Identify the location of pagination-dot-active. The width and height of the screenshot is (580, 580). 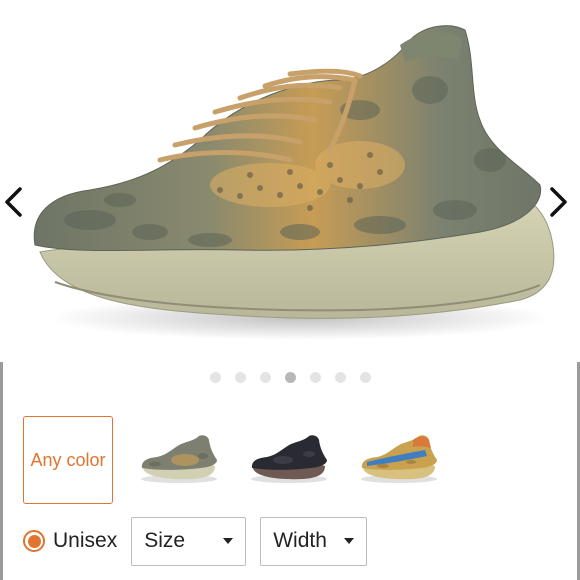
(290, 377).